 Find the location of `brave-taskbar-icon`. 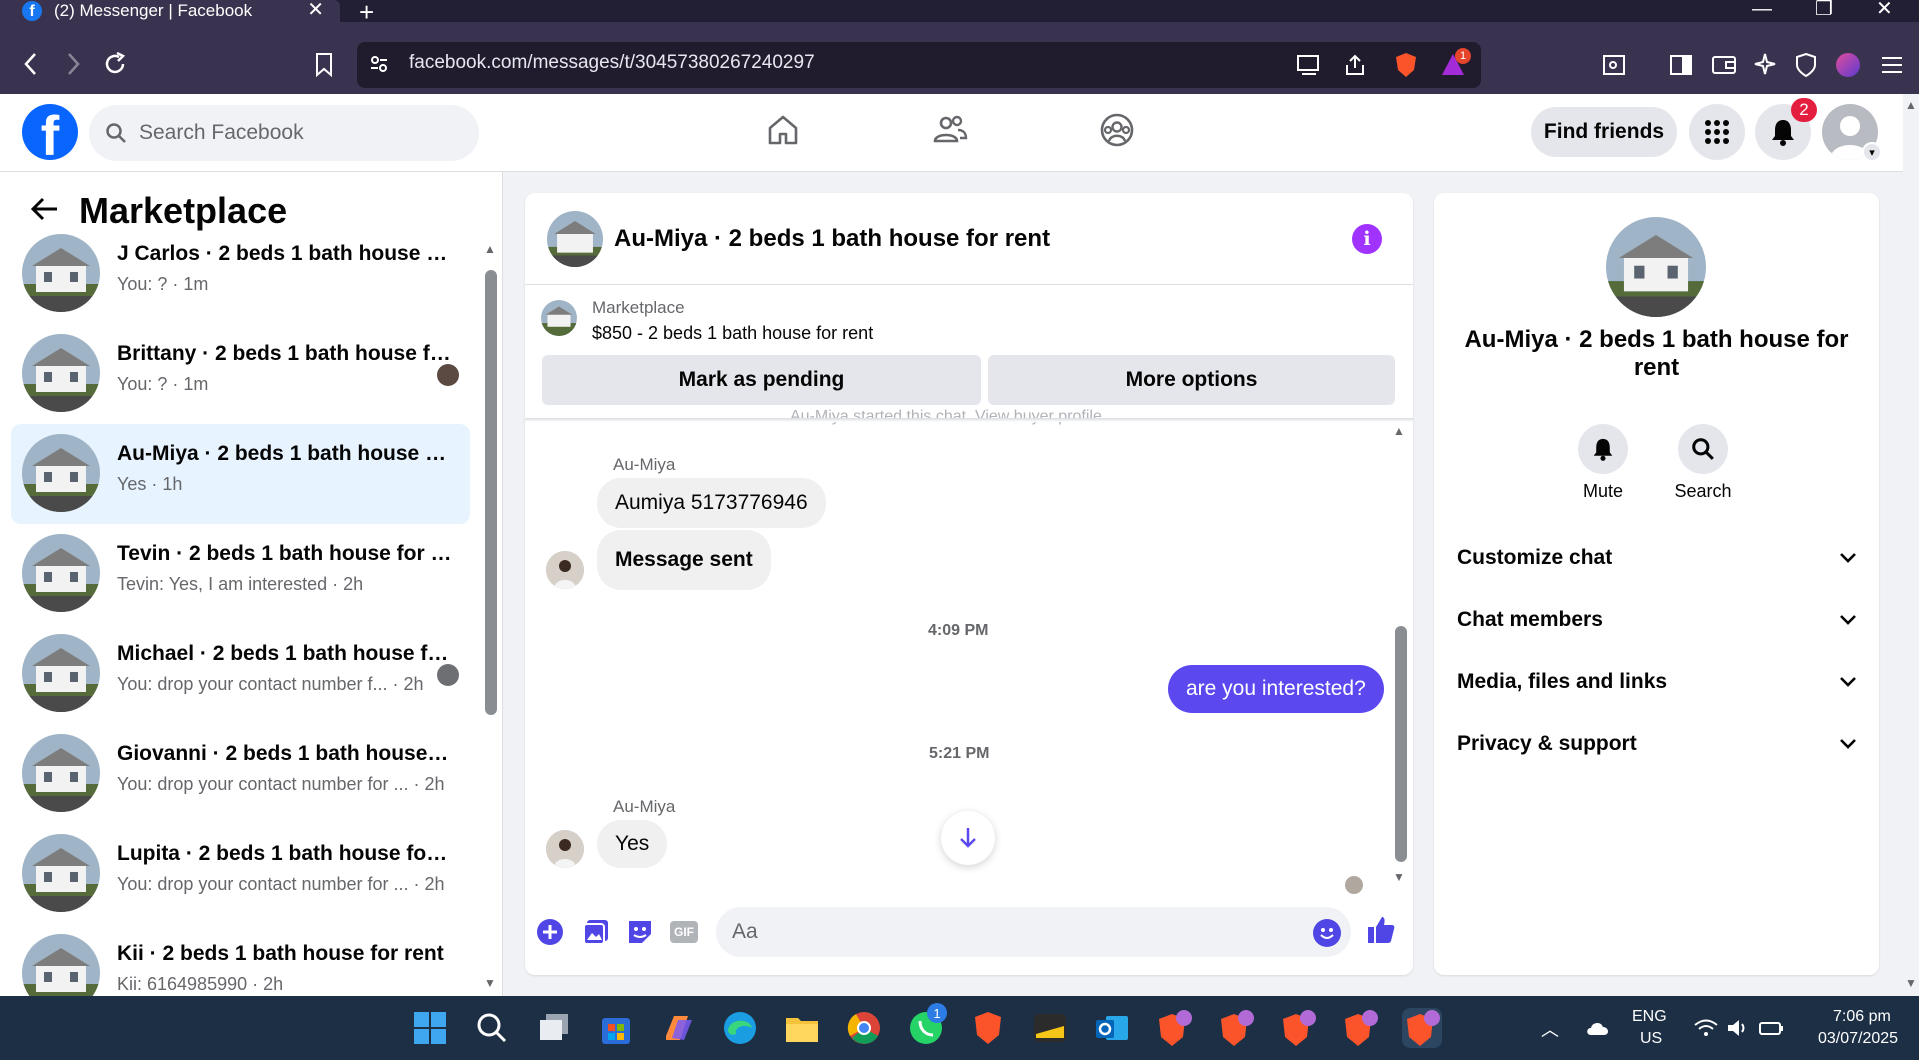

brave-taskbar-icon is located at coordinates (988, 1028).